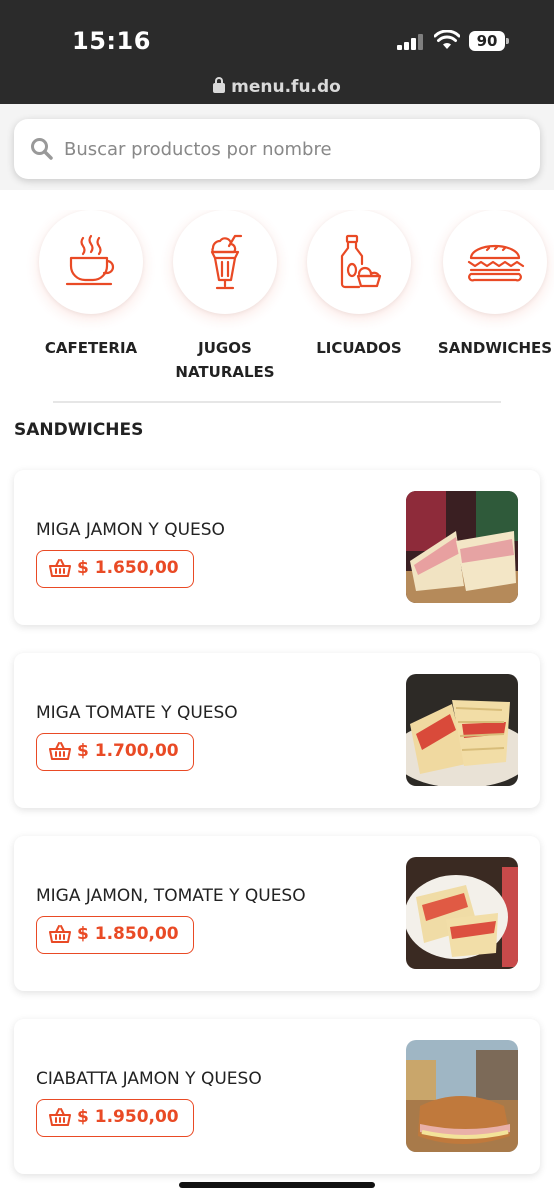 The height and width of the screenshot is (1200, 554). I want to click on add-to-basket-button: $ 1.950,00, so click(115, 1118).